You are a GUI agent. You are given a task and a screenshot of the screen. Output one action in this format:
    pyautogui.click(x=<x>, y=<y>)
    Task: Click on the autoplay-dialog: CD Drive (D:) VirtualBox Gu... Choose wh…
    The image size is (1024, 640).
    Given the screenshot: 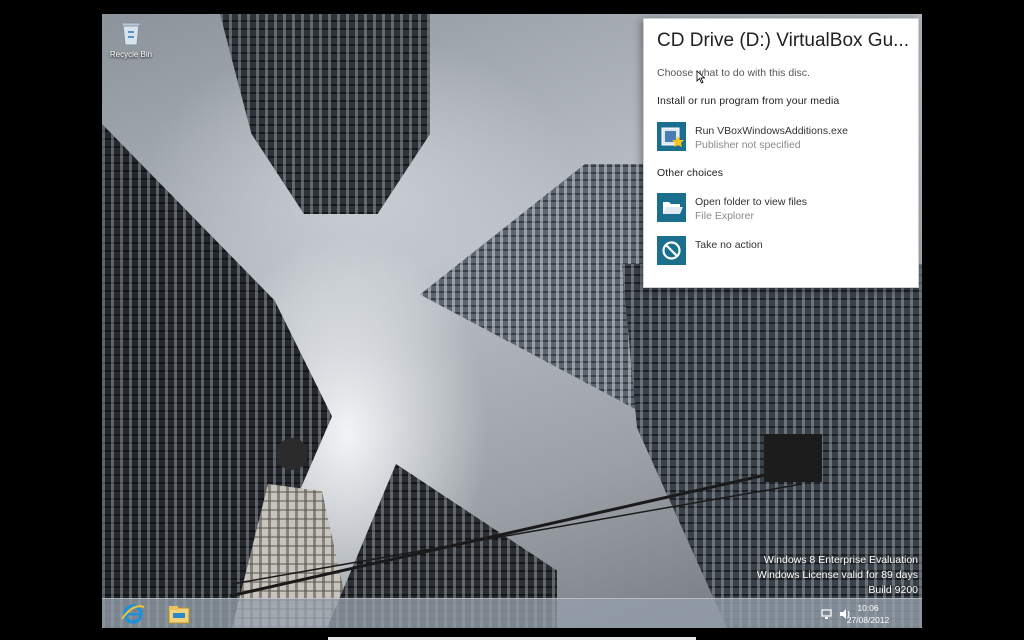 What is the action you would take?
    pyautogui.click(x=781, y=153)
    